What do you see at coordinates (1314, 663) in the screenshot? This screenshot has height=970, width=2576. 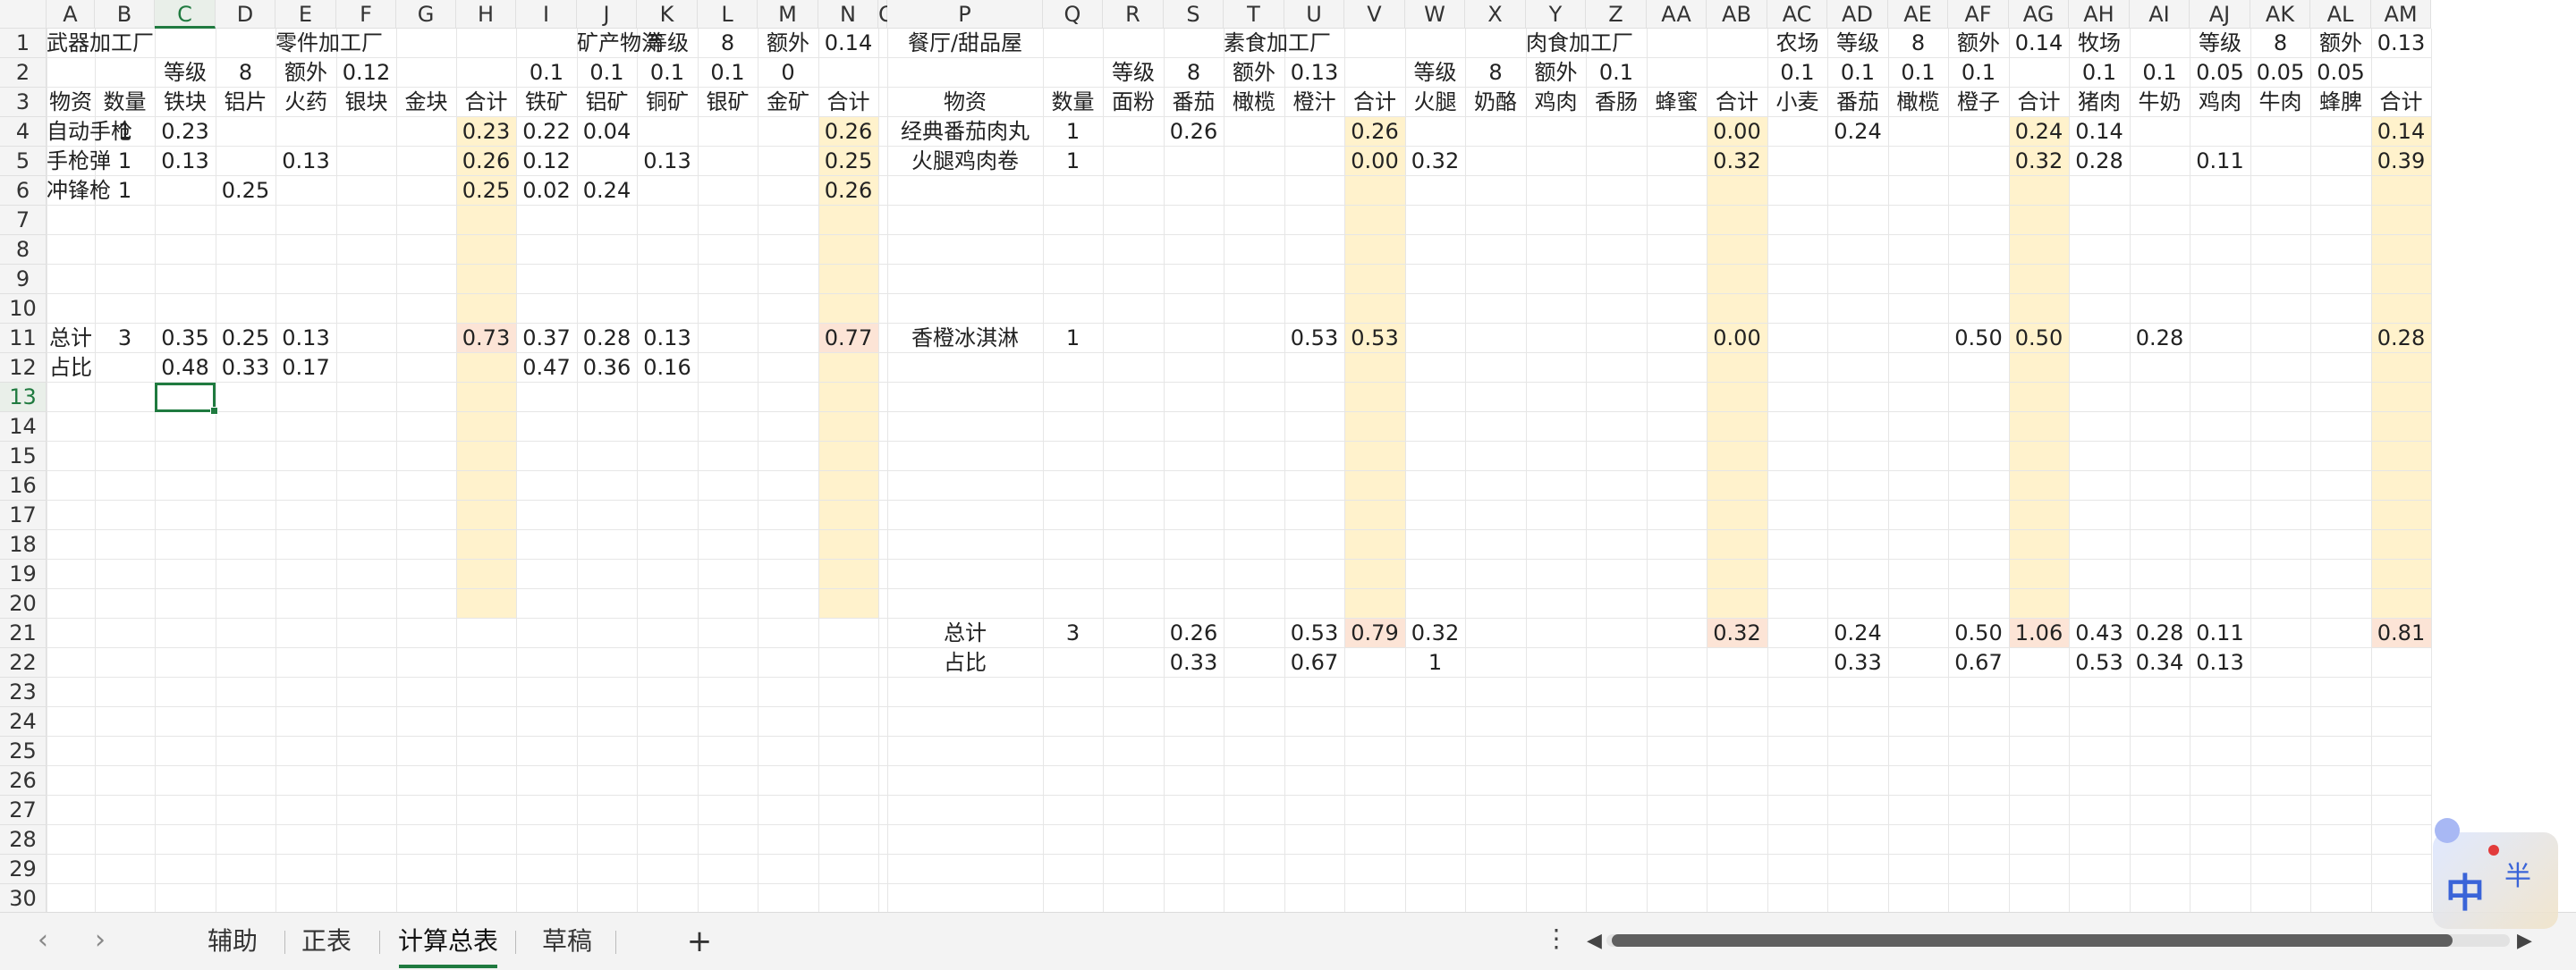 I see `cell-u22: 0.67` at bounding box center [1314, 663].